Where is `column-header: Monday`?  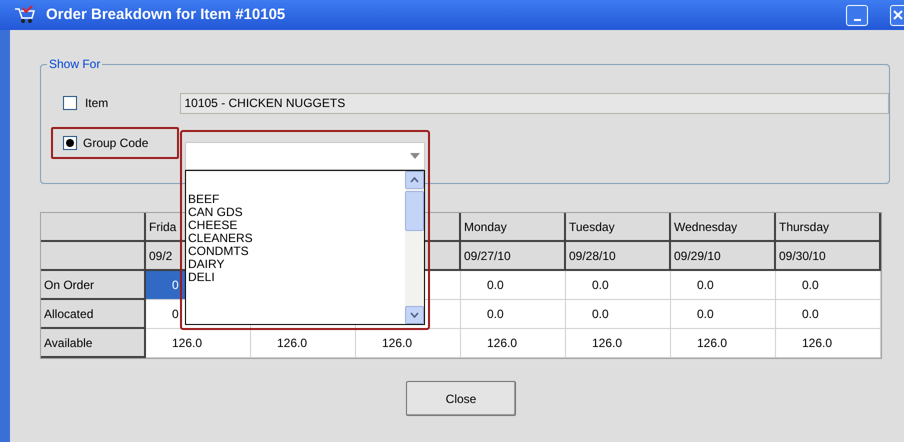
column-header: Monday is located at coordinates (513, 227).